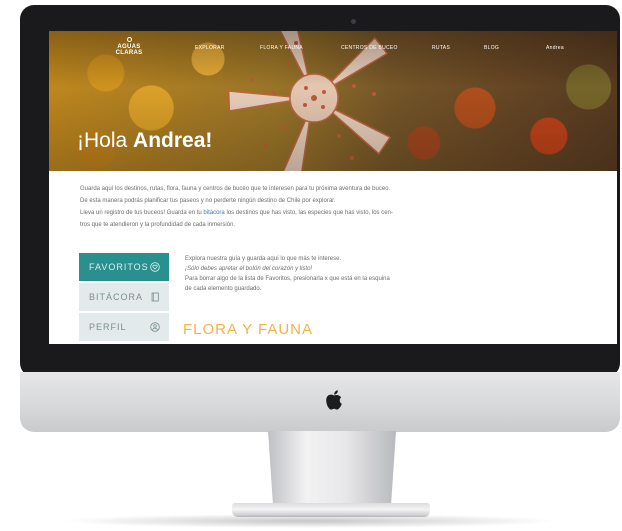 The height and width of the screenshot is (531, 622). What do you see at coordinates (334, 400) in the screenshot?
I see `apple-logo-icon` at bounding box center [334, 400].